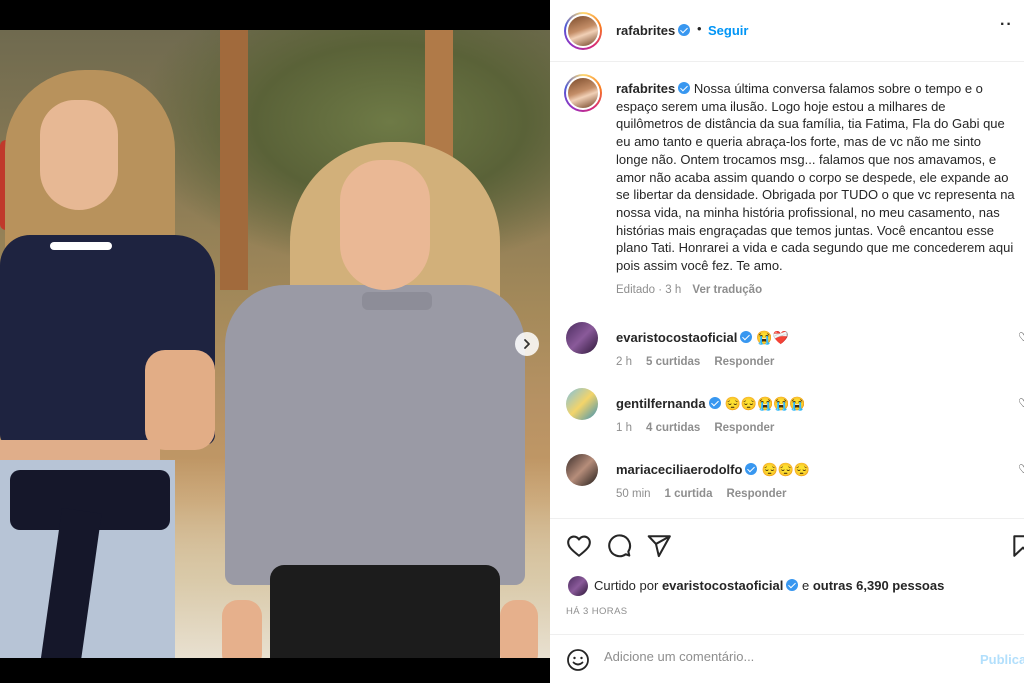  Describe the element at coordinates (624, 362) in the screenshot. I see `comment-time: 2 h` at that location.